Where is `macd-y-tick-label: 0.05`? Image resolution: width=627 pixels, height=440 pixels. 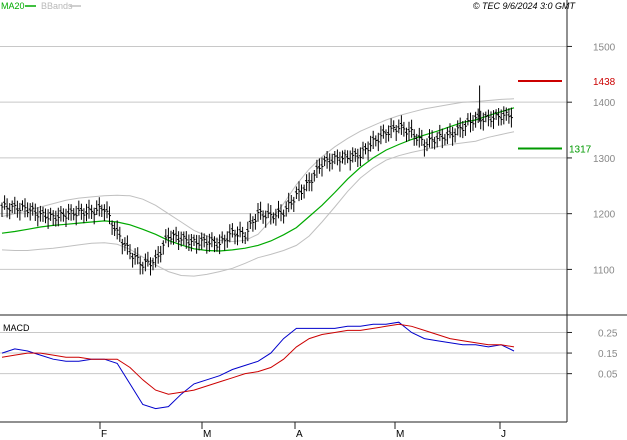 macd-y-tick-label: 0.05 is located at coordinates (608, 375).